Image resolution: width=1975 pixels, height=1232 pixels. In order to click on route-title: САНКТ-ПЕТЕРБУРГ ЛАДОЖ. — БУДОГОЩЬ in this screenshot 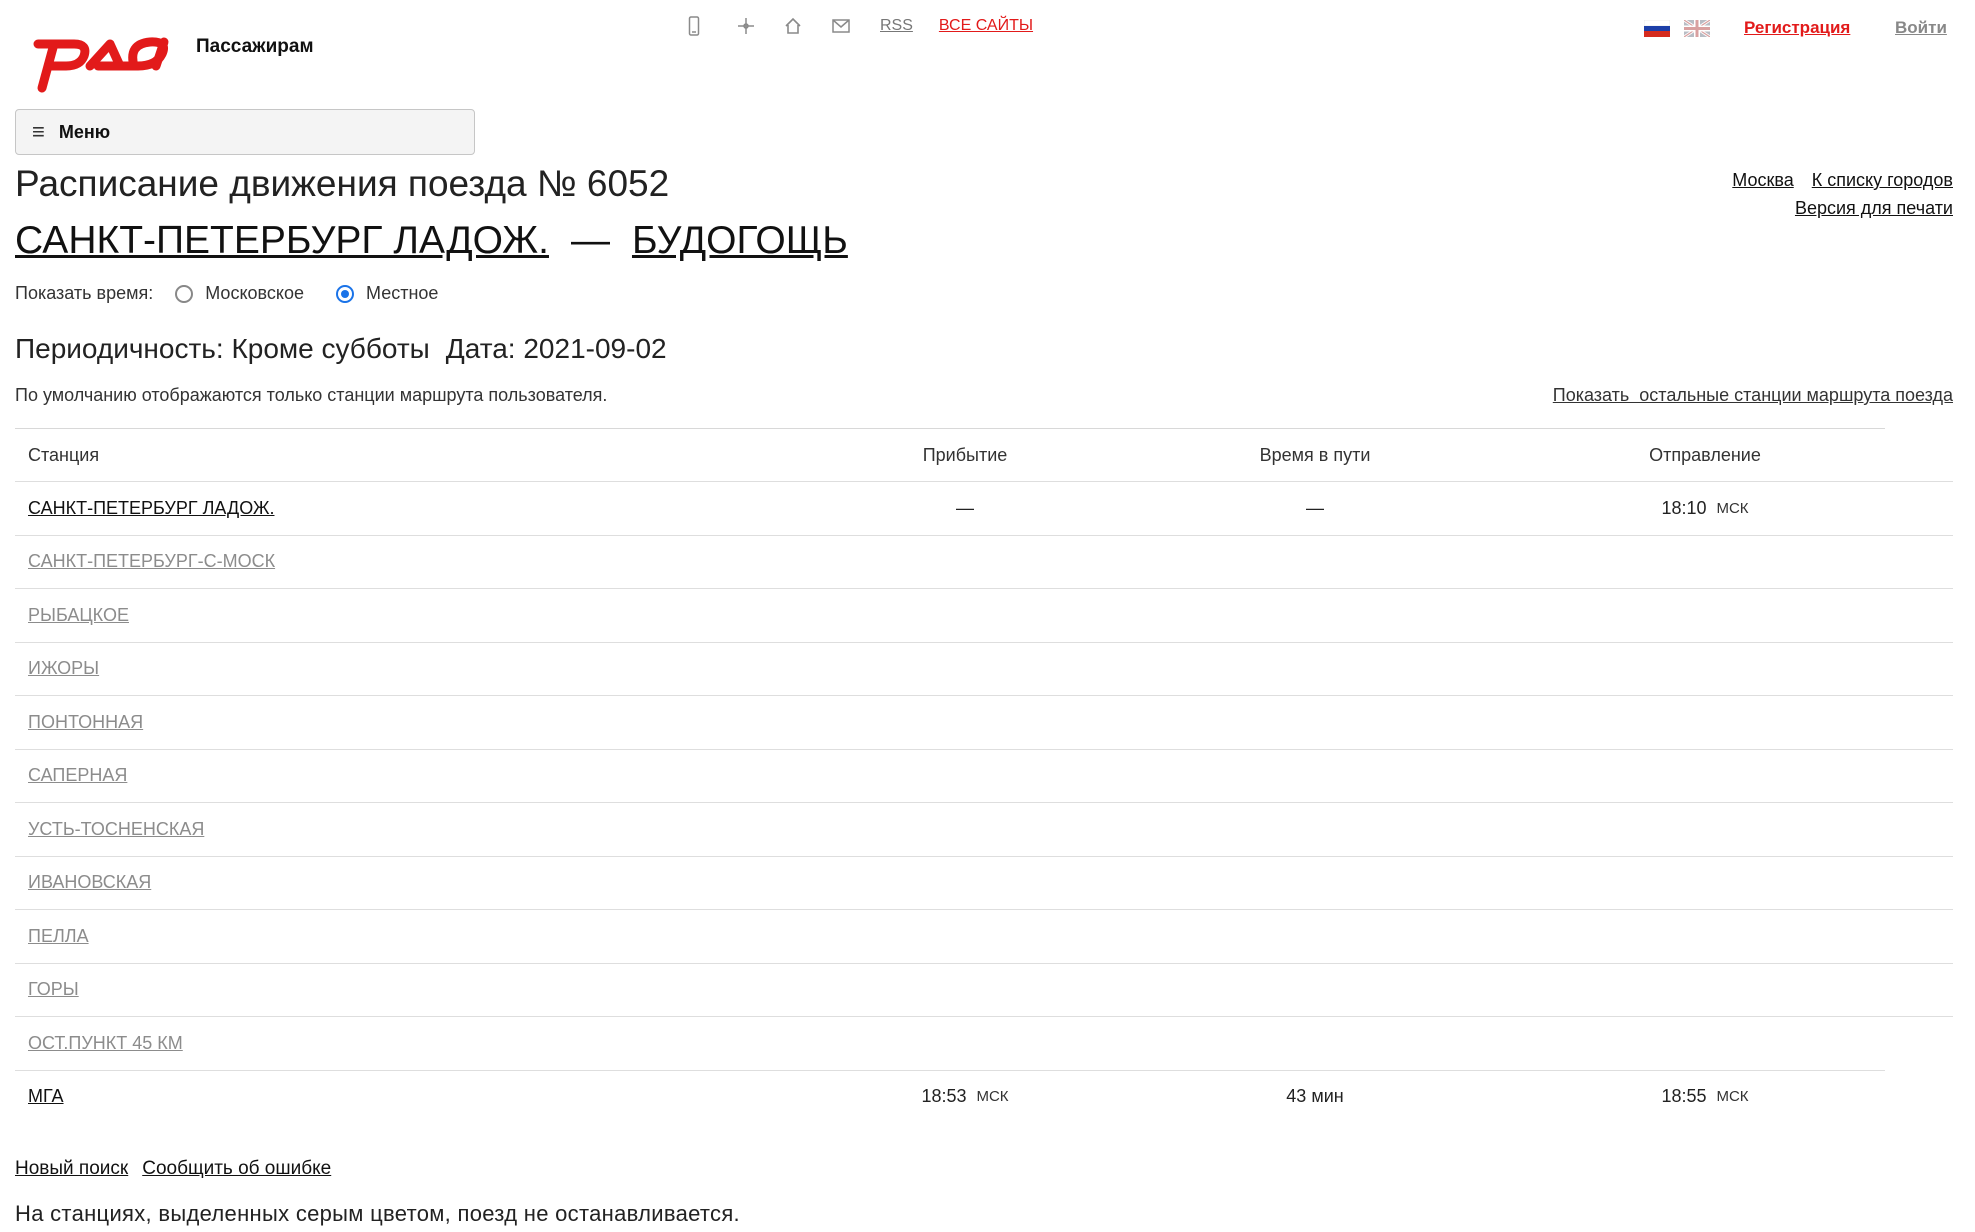, I will do `click(431, 241)`.